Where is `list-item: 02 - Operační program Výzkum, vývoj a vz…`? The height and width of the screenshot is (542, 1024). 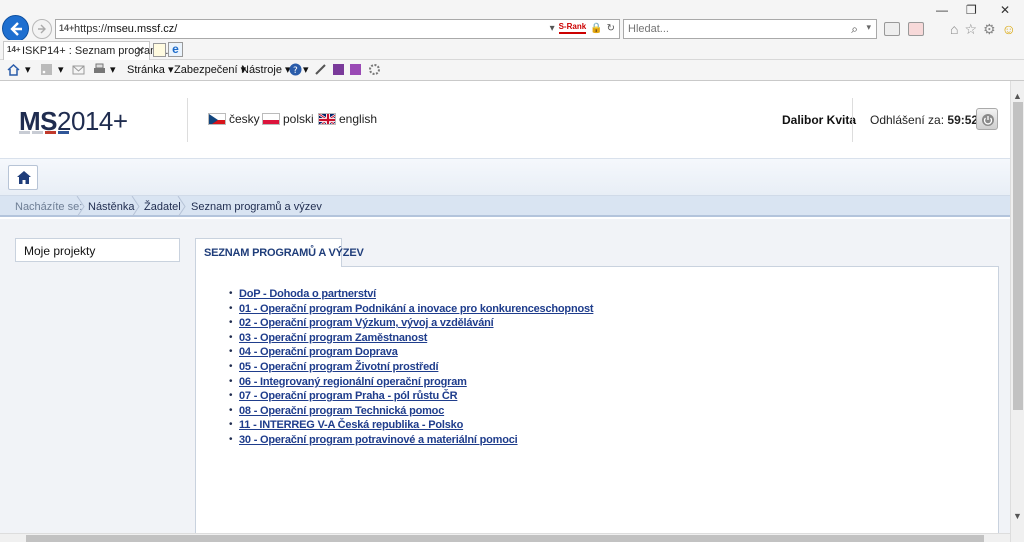 list-item: 02 - Operační program Výzkum, vývoj a vz… is located at coordinates (411, 323).